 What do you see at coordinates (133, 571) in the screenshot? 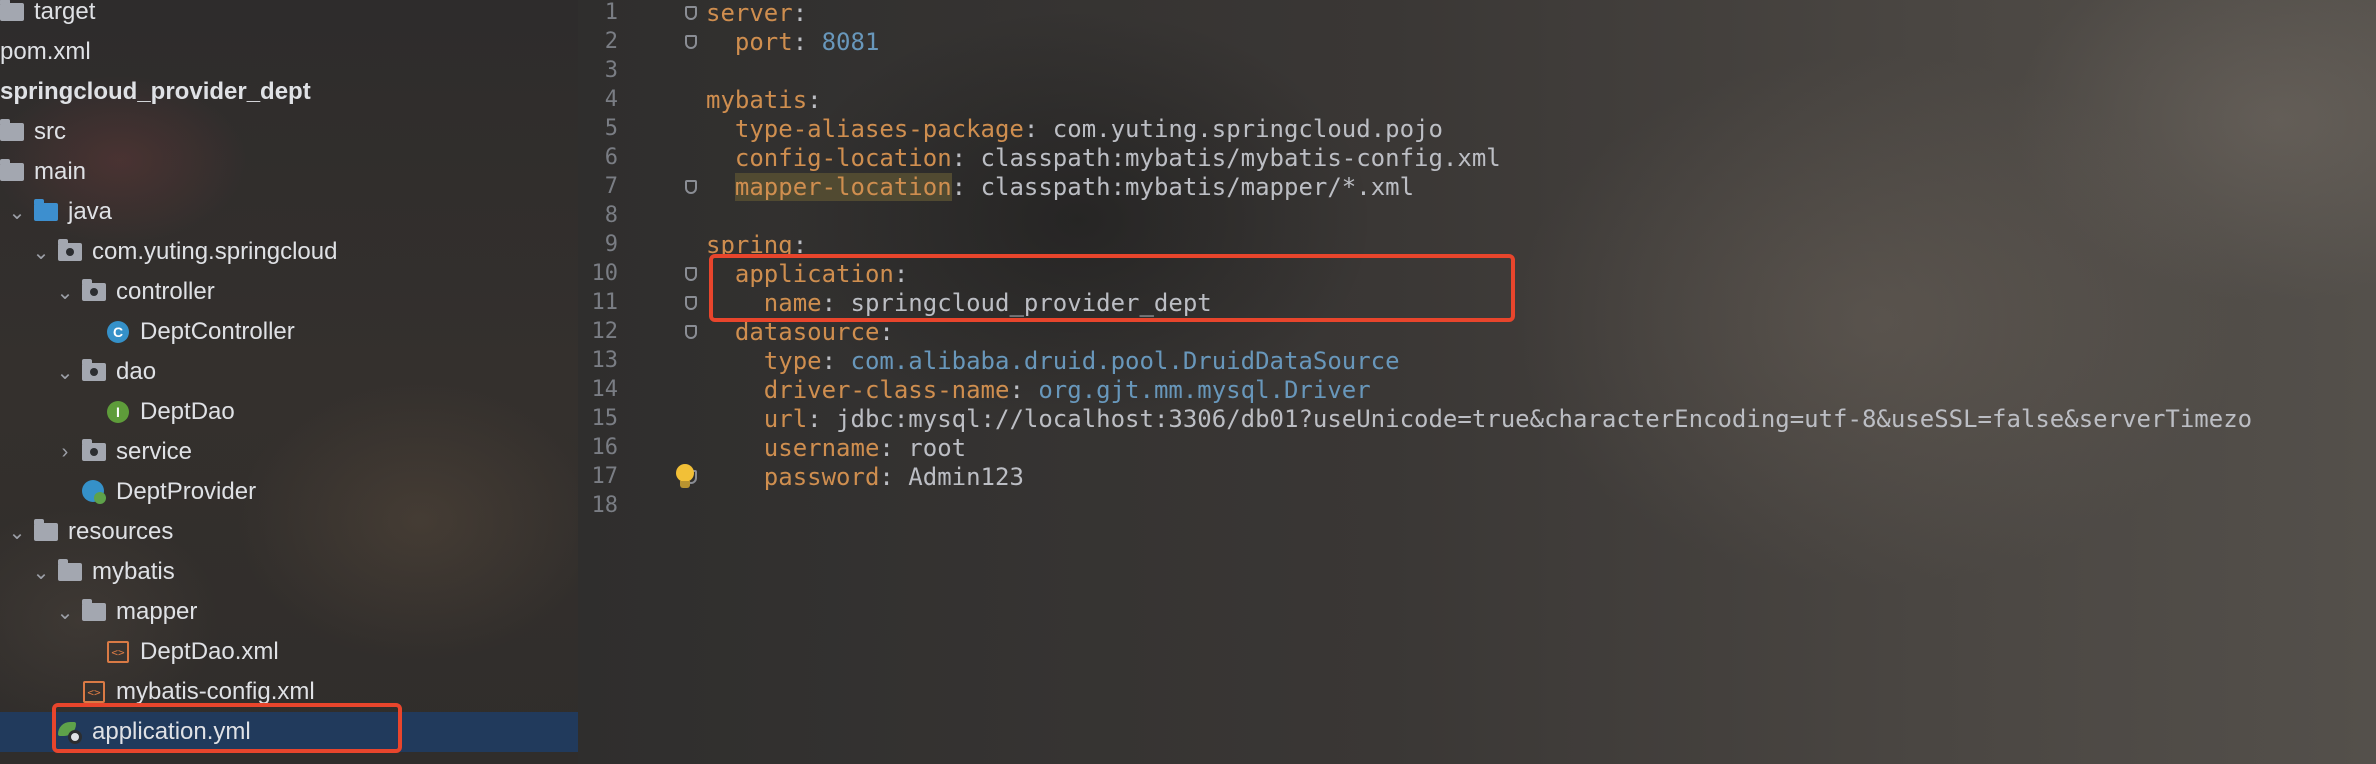
I see `tree-item-label: mybatis` at bounding box center [133, 571].